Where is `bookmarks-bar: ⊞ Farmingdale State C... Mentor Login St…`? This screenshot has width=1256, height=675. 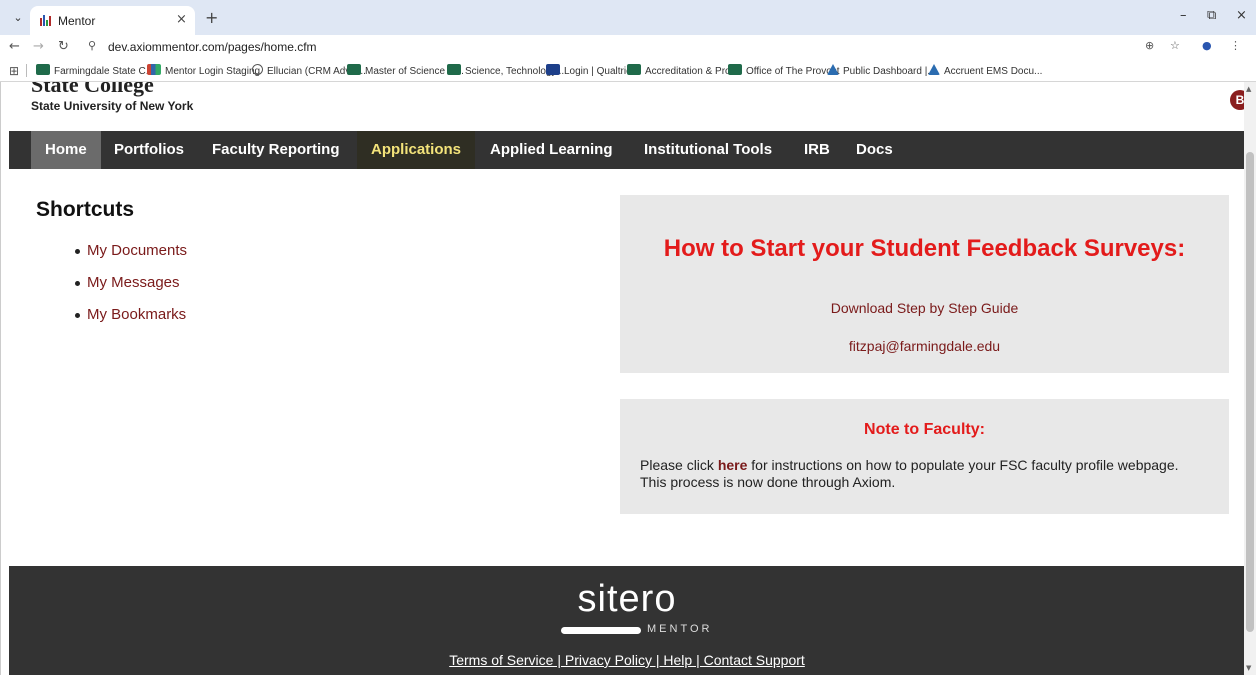
bookmarks-bar: ⊞ Farmingdale State C... Mentor Login St… is located at coordinates (628, 71).